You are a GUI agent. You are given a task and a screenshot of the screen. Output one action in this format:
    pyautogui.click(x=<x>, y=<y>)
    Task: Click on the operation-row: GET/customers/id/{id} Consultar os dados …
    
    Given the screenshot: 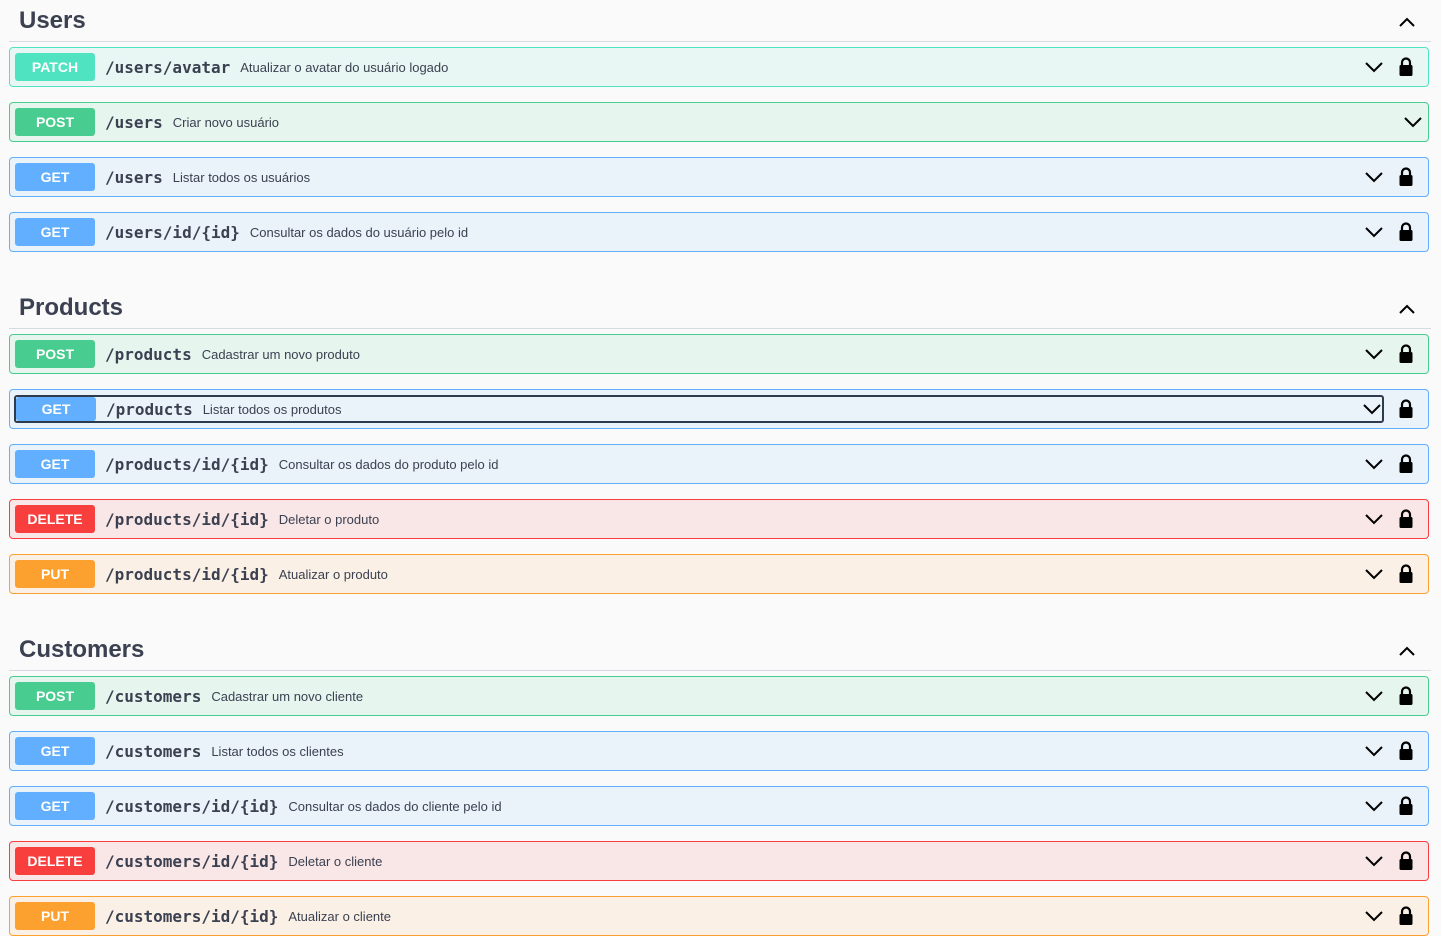 What is the action you would take?
    pyautogui.click(x=719, y=806)
    